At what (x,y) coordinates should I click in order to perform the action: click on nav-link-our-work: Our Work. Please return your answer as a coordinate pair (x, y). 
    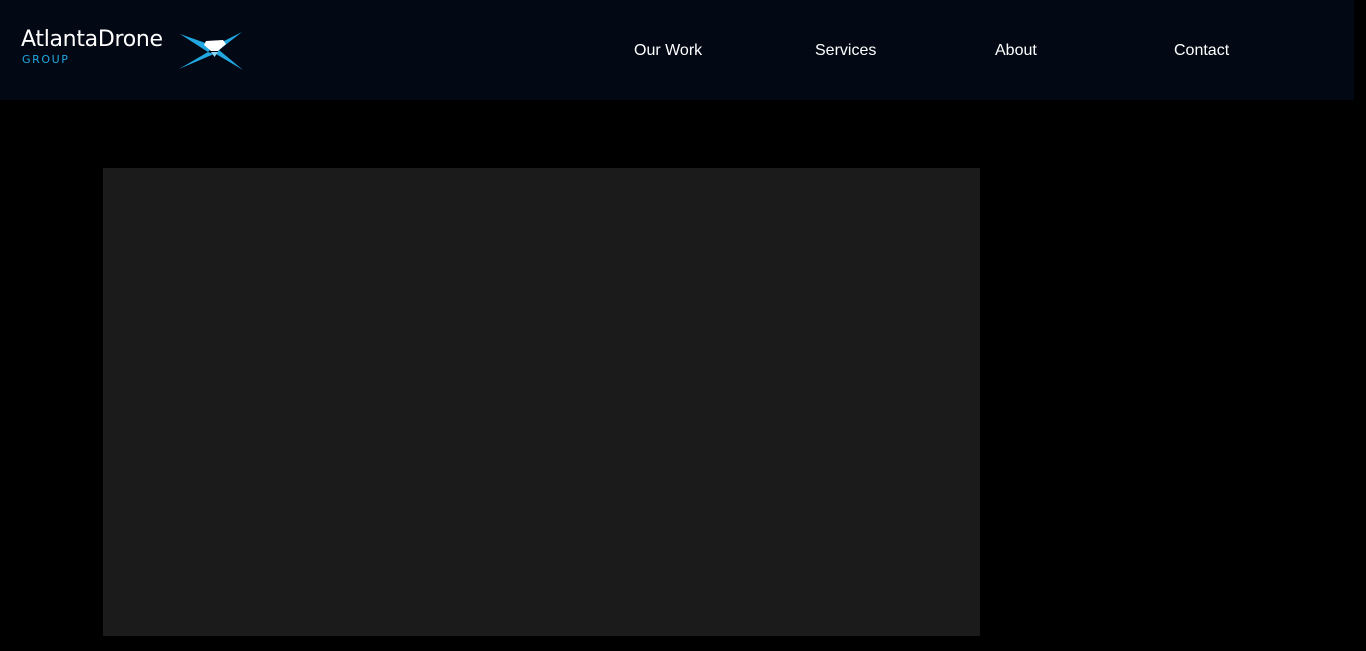
    Looking at the image, I should click on (668, 50).